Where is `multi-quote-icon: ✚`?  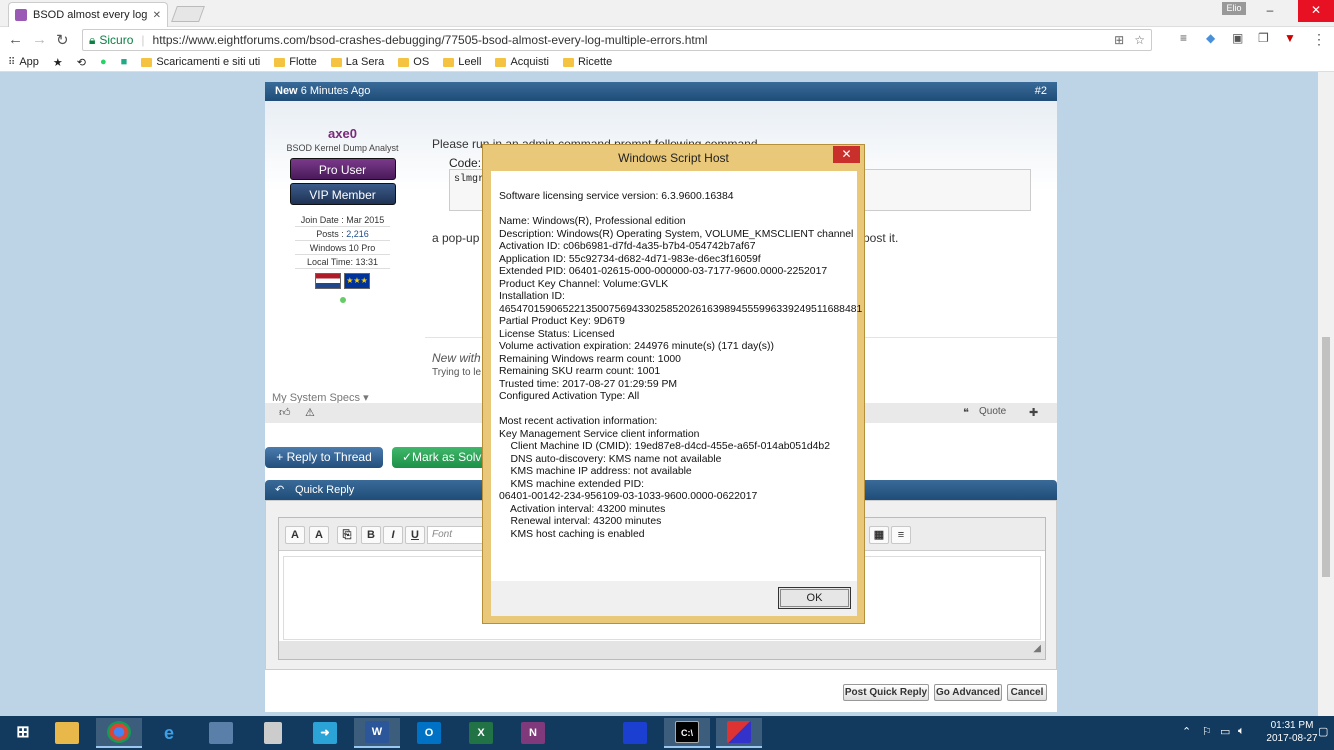
multi-quote-icon: ✚ is located at coordinates (1033, 412).